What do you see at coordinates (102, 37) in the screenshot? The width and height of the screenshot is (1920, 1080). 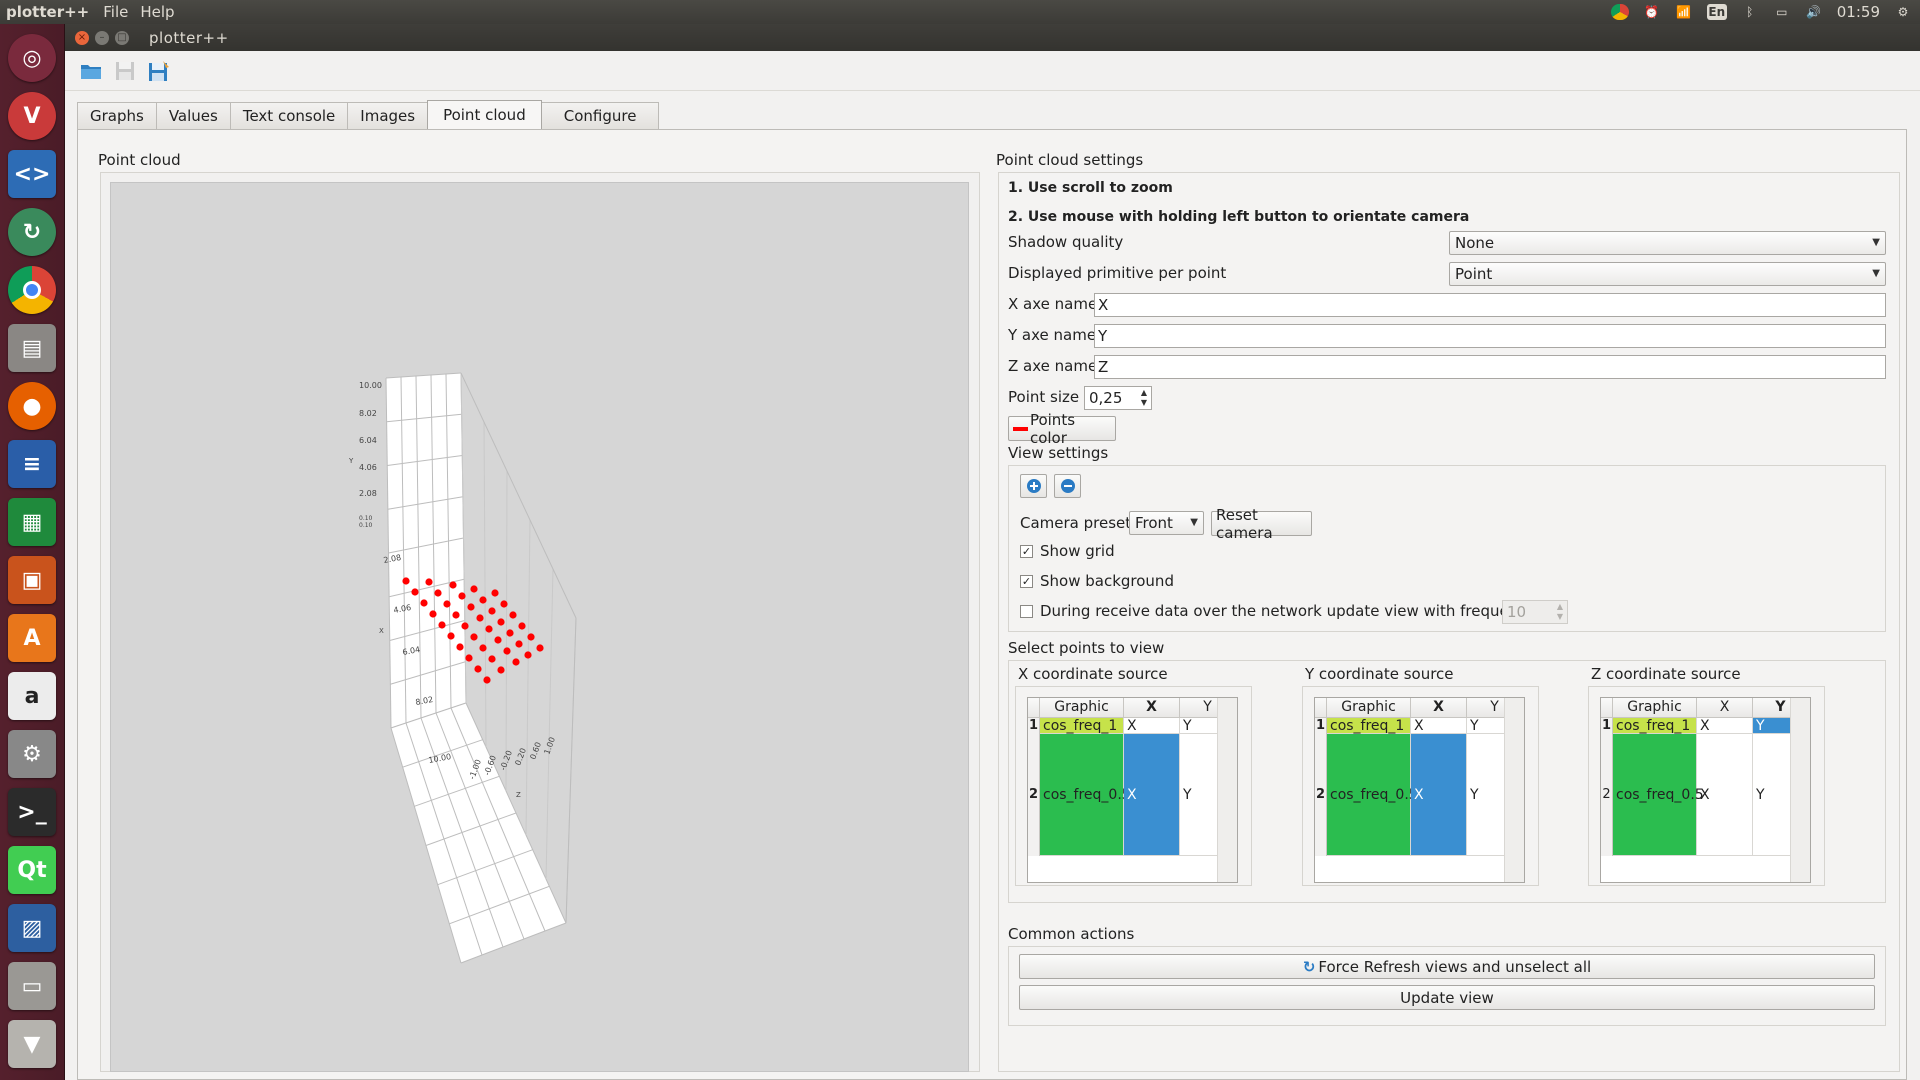 I see `minimize-window-icon: –` at bounding box center [102, 37].